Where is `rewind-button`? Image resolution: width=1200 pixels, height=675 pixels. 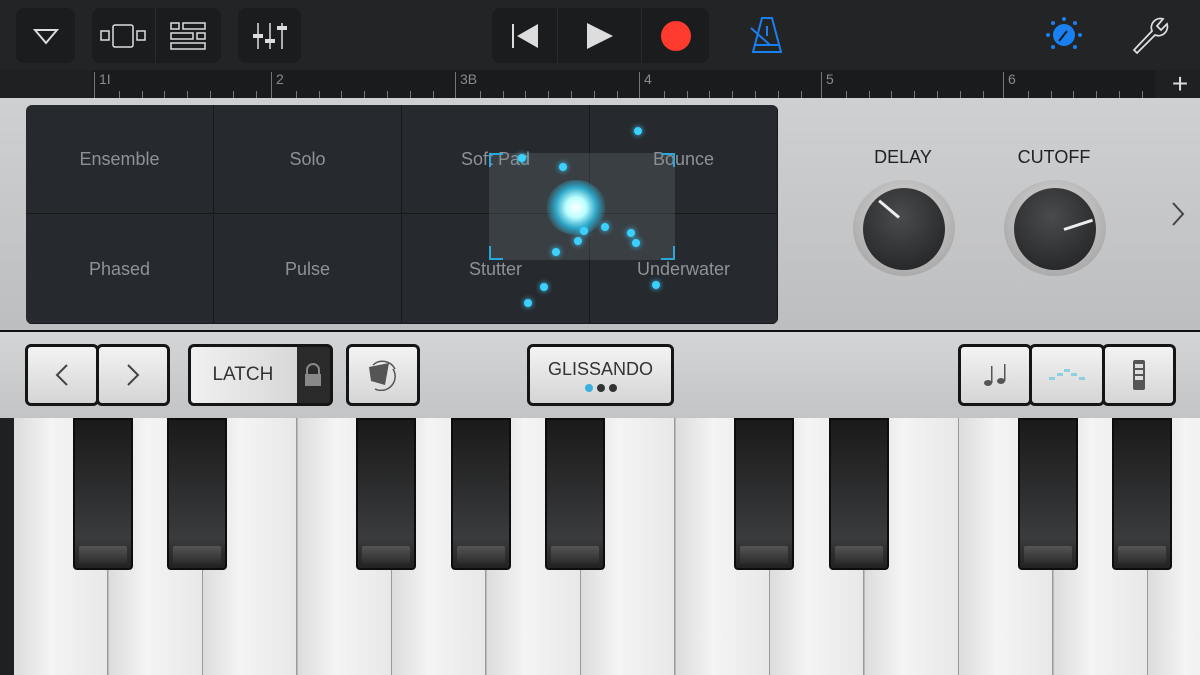
rewind-button is located at coordinates (525, 35).